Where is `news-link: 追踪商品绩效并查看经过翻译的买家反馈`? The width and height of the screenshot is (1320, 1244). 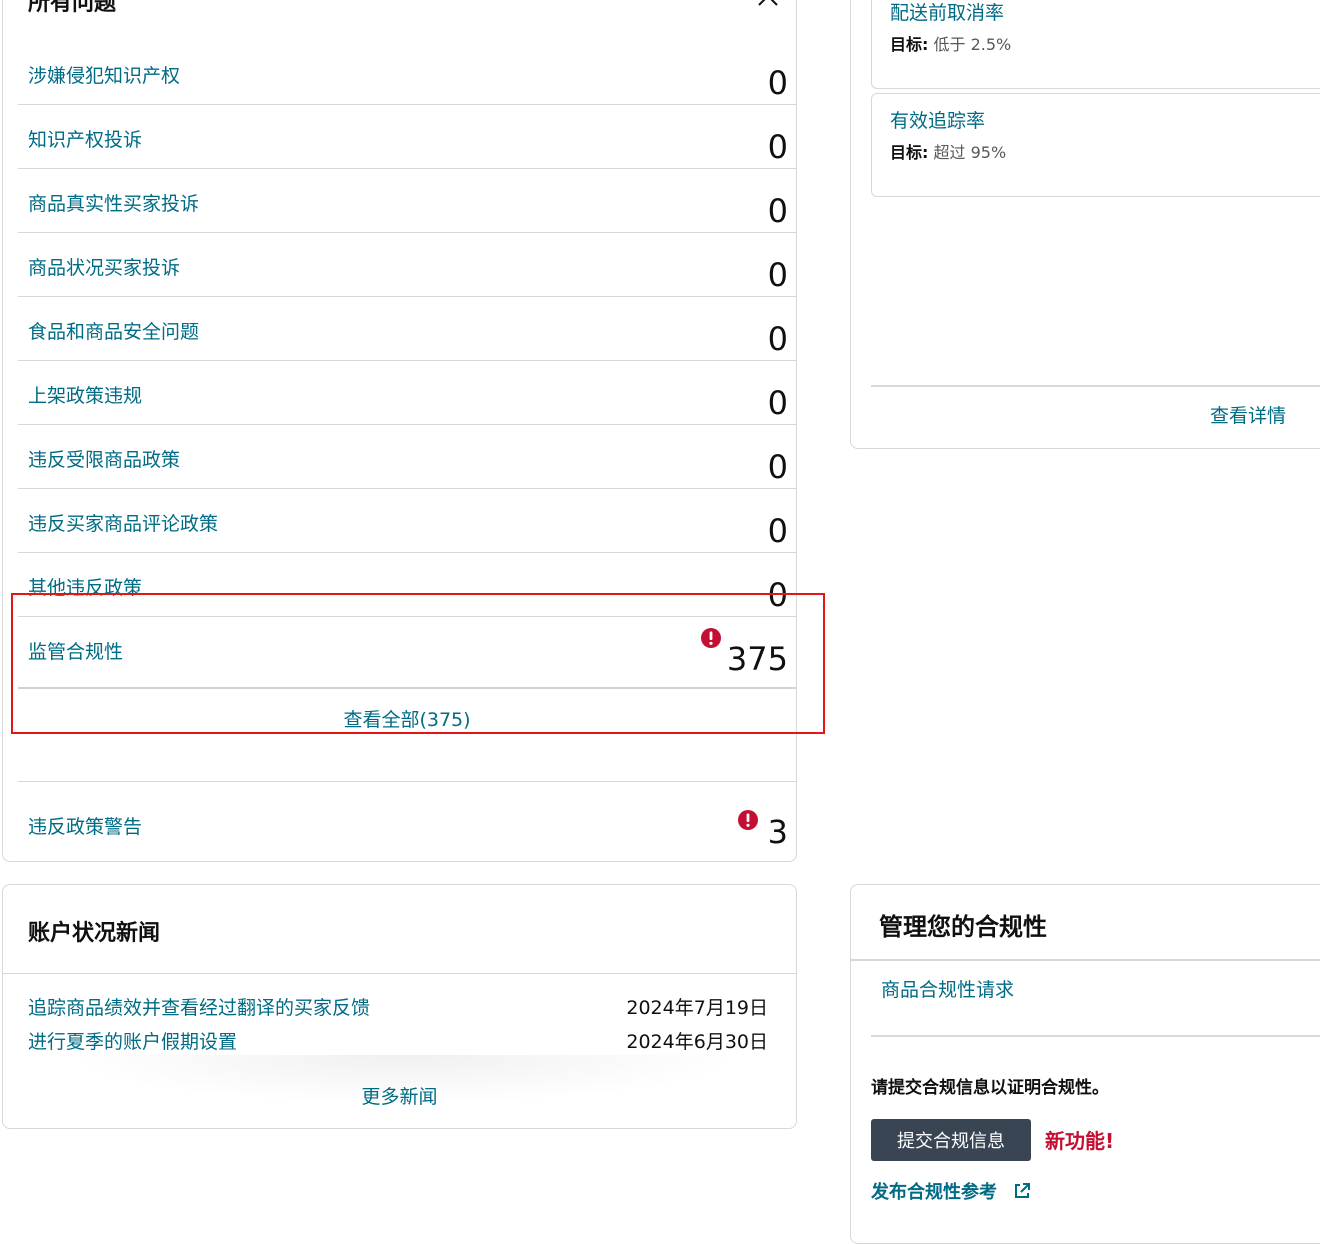
news-link: 追踪商品绩效并查看经过翻译的买家反馈 is located at coordinates (199, 1006).